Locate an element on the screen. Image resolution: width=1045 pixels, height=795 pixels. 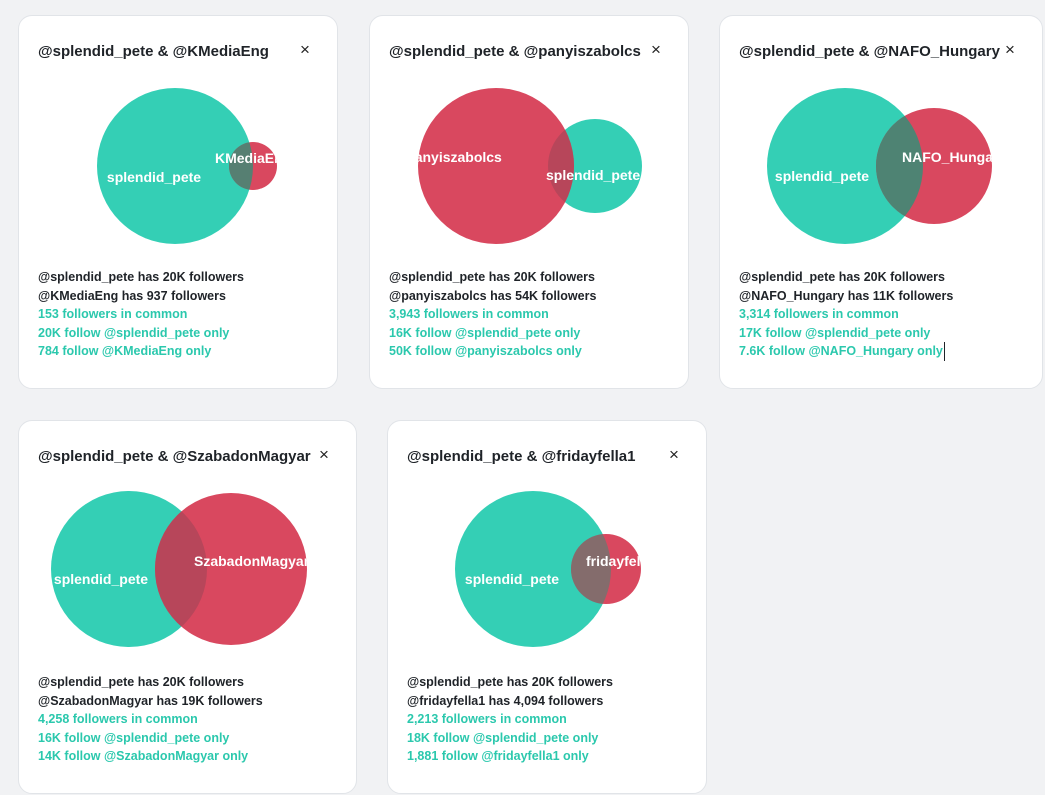
stat-common: 3,314 followers in common is located at coordinates (819, 314).